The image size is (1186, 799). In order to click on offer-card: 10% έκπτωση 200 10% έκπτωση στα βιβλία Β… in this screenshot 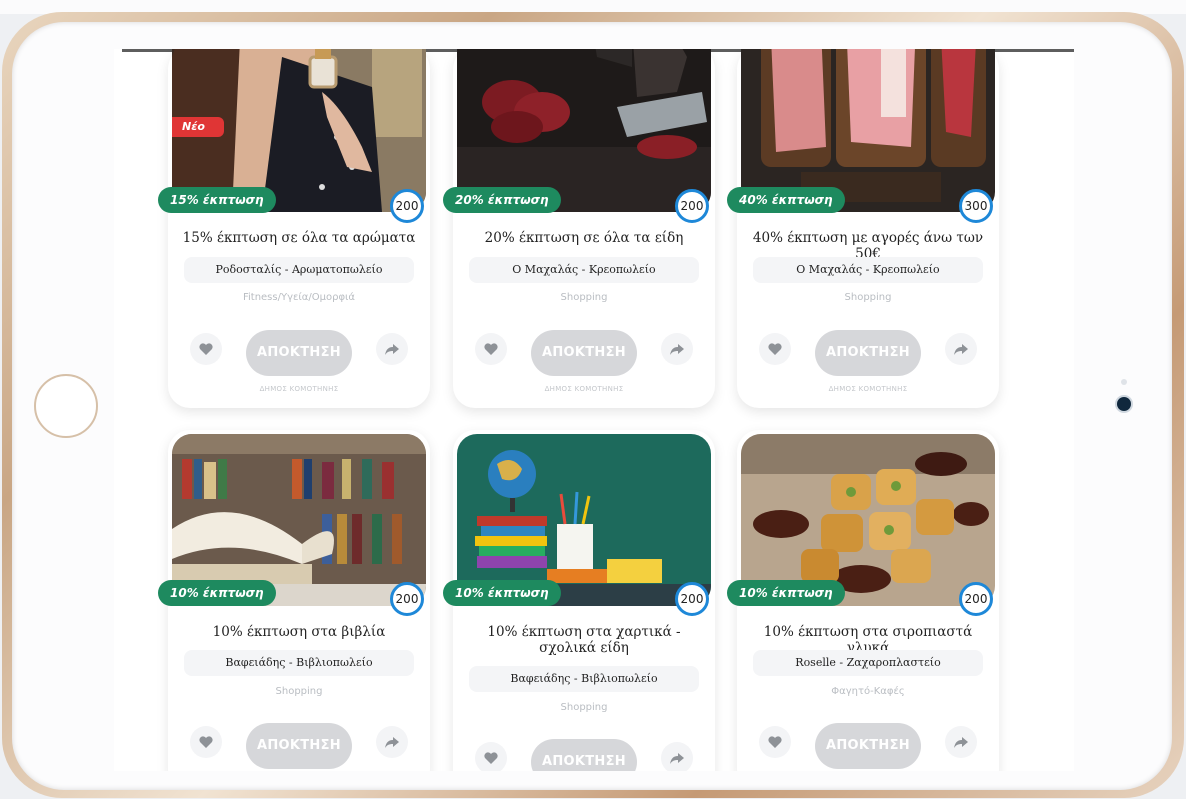, I will do `click(294, 600)`.